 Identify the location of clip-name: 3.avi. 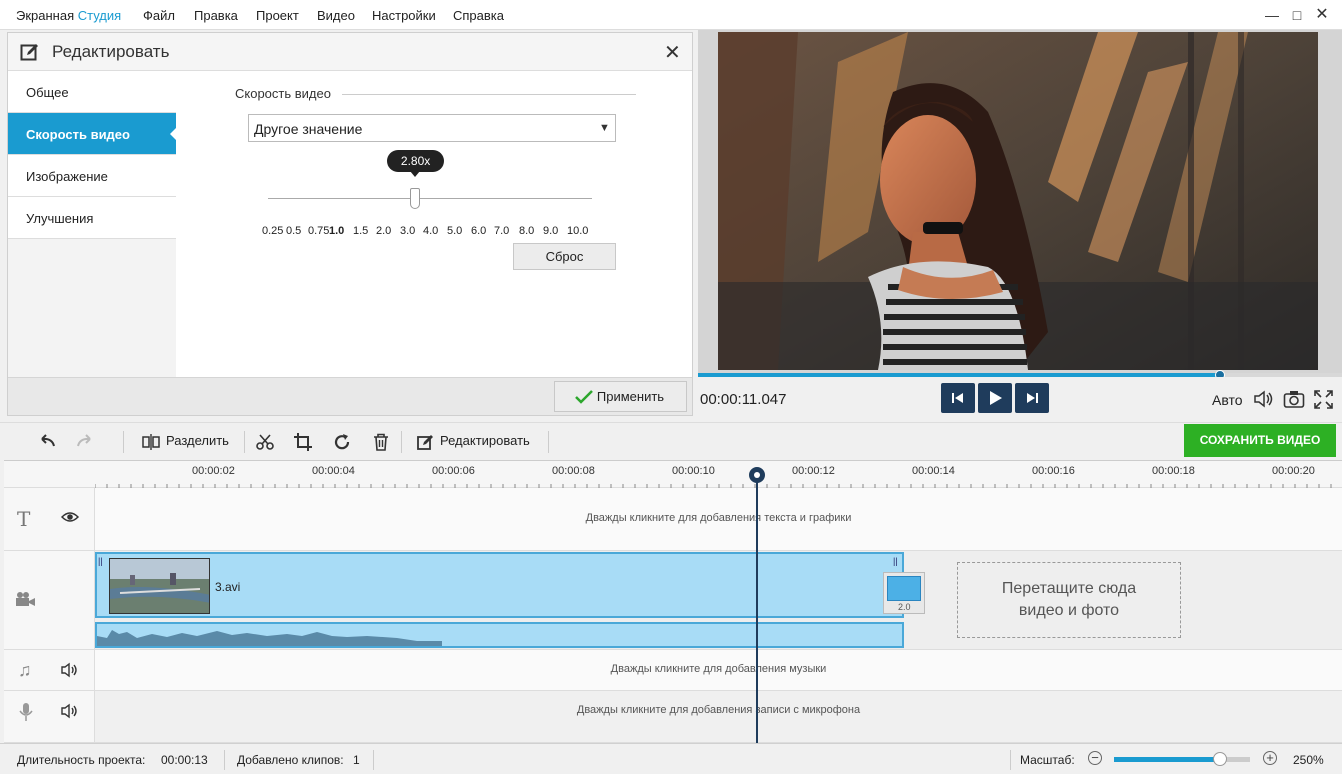
(228, 587).